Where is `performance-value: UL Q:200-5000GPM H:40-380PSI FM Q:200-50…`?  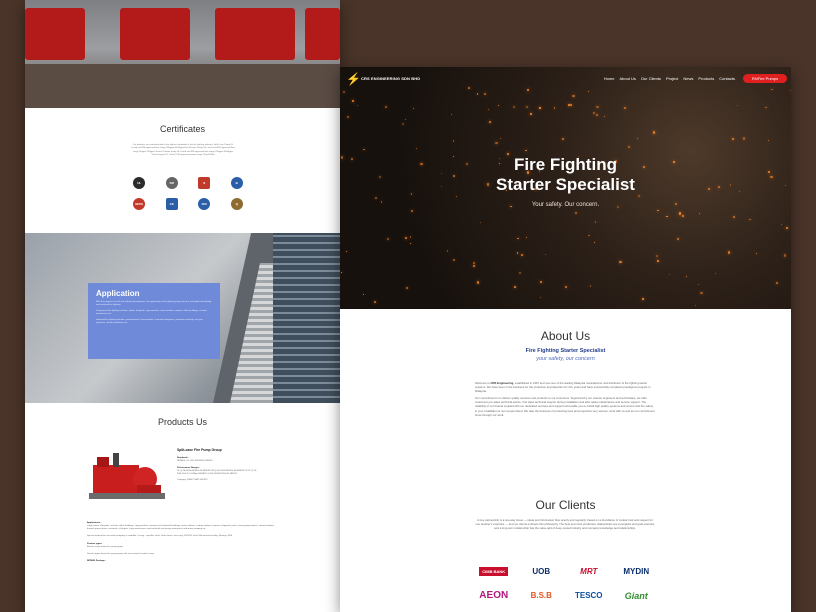 performance-value: UL Q:200-5000GPM H:40-380PSI FM Q:200-50… is located at coordinates (217, 472).